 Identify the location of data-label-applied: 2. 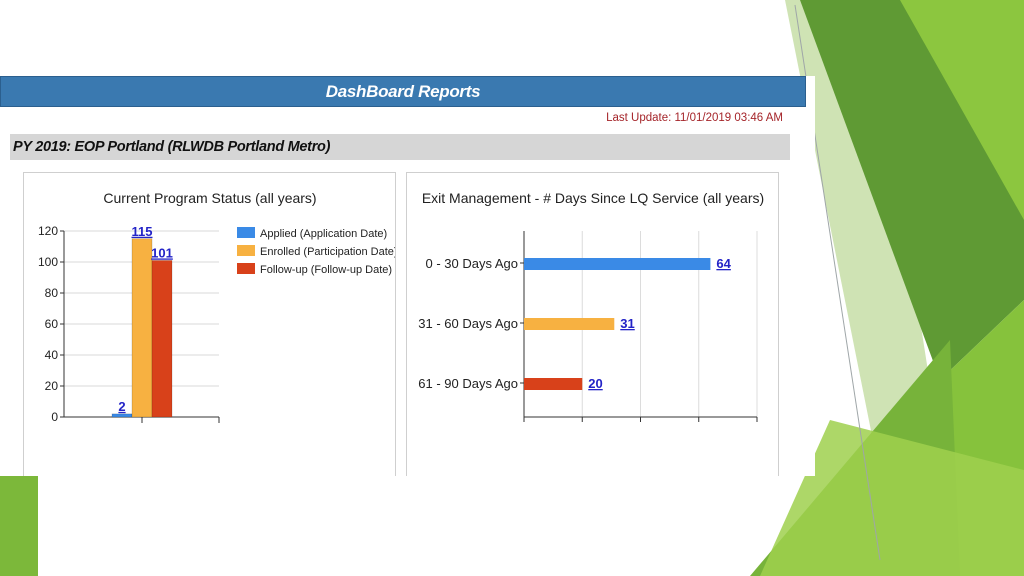
(121, 406).